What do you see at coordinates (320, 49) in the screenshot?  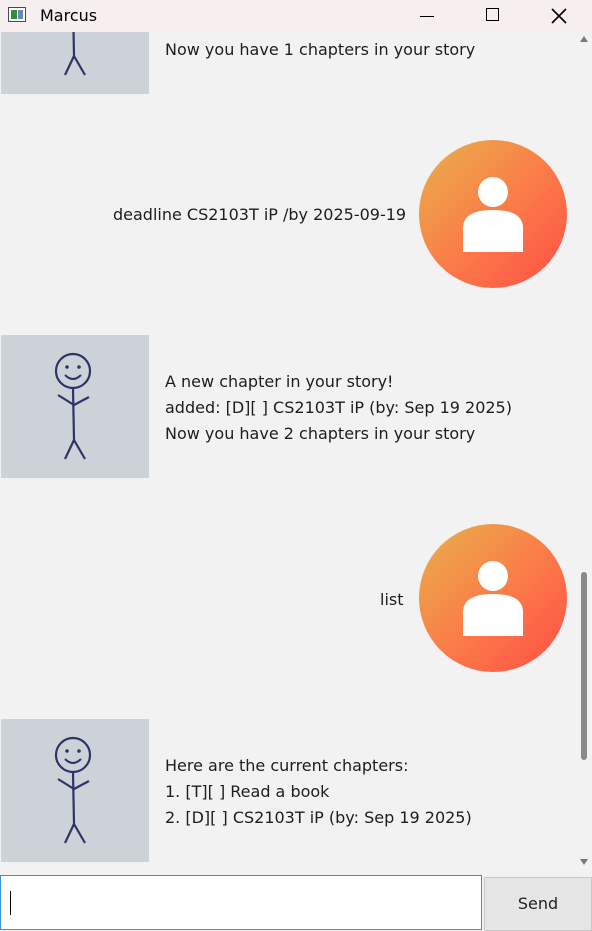 I see `duke-message-line: Now you have 1 chapters in your story` at bounding box center [320, 49].